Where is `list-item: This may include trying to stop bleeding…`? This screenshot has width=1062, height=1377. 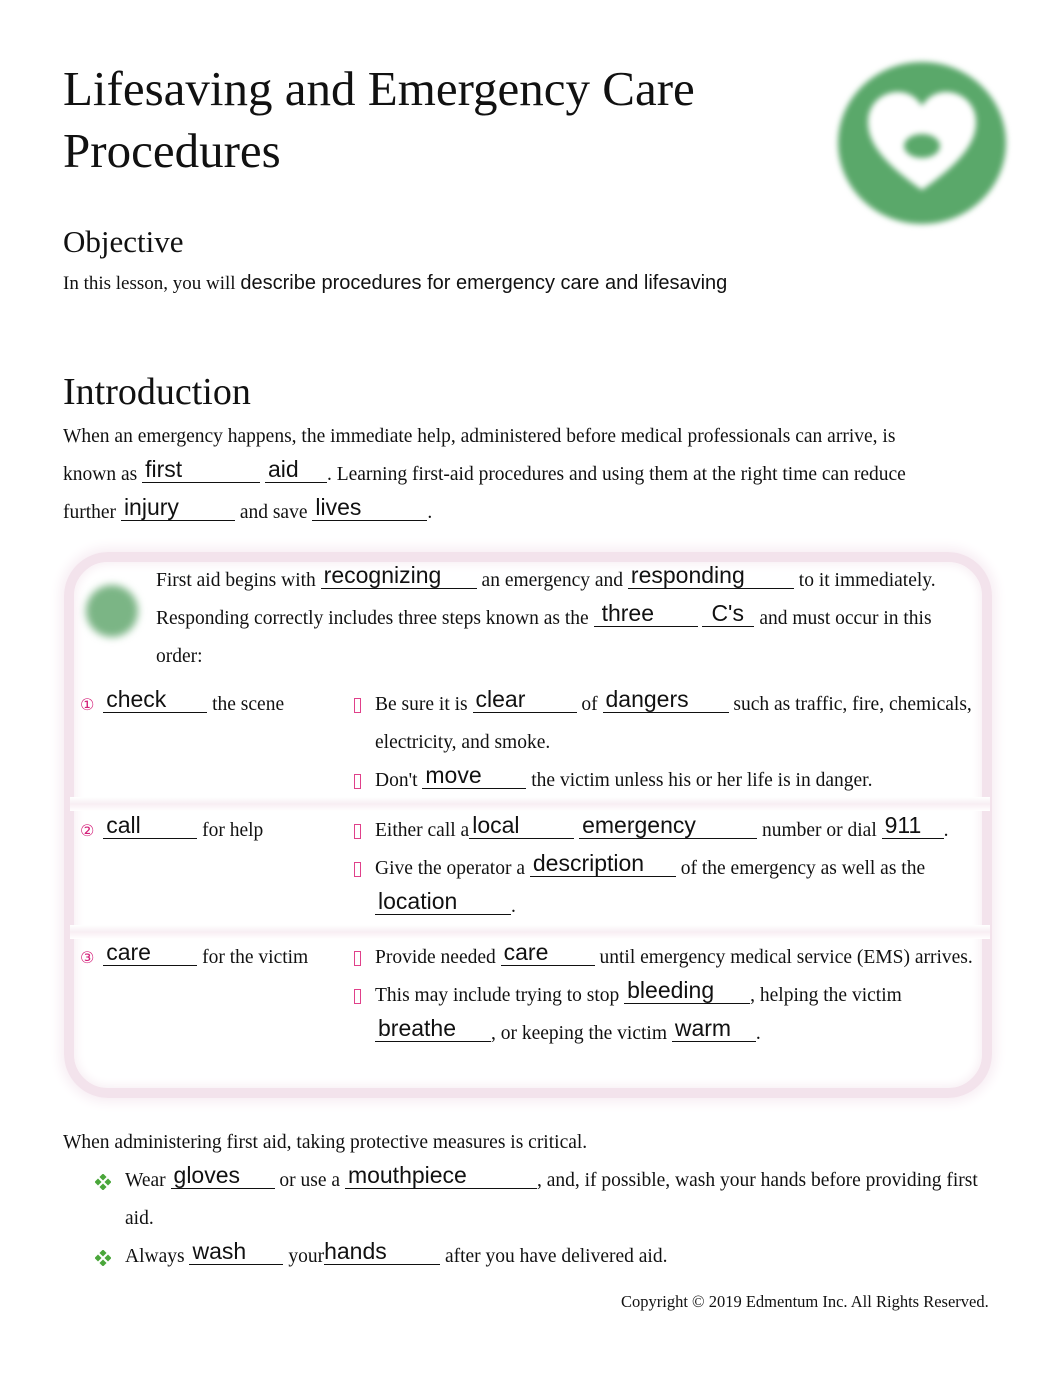
list-item: This may include trying to stop bleeding… is located at coordinates (667, 1015).